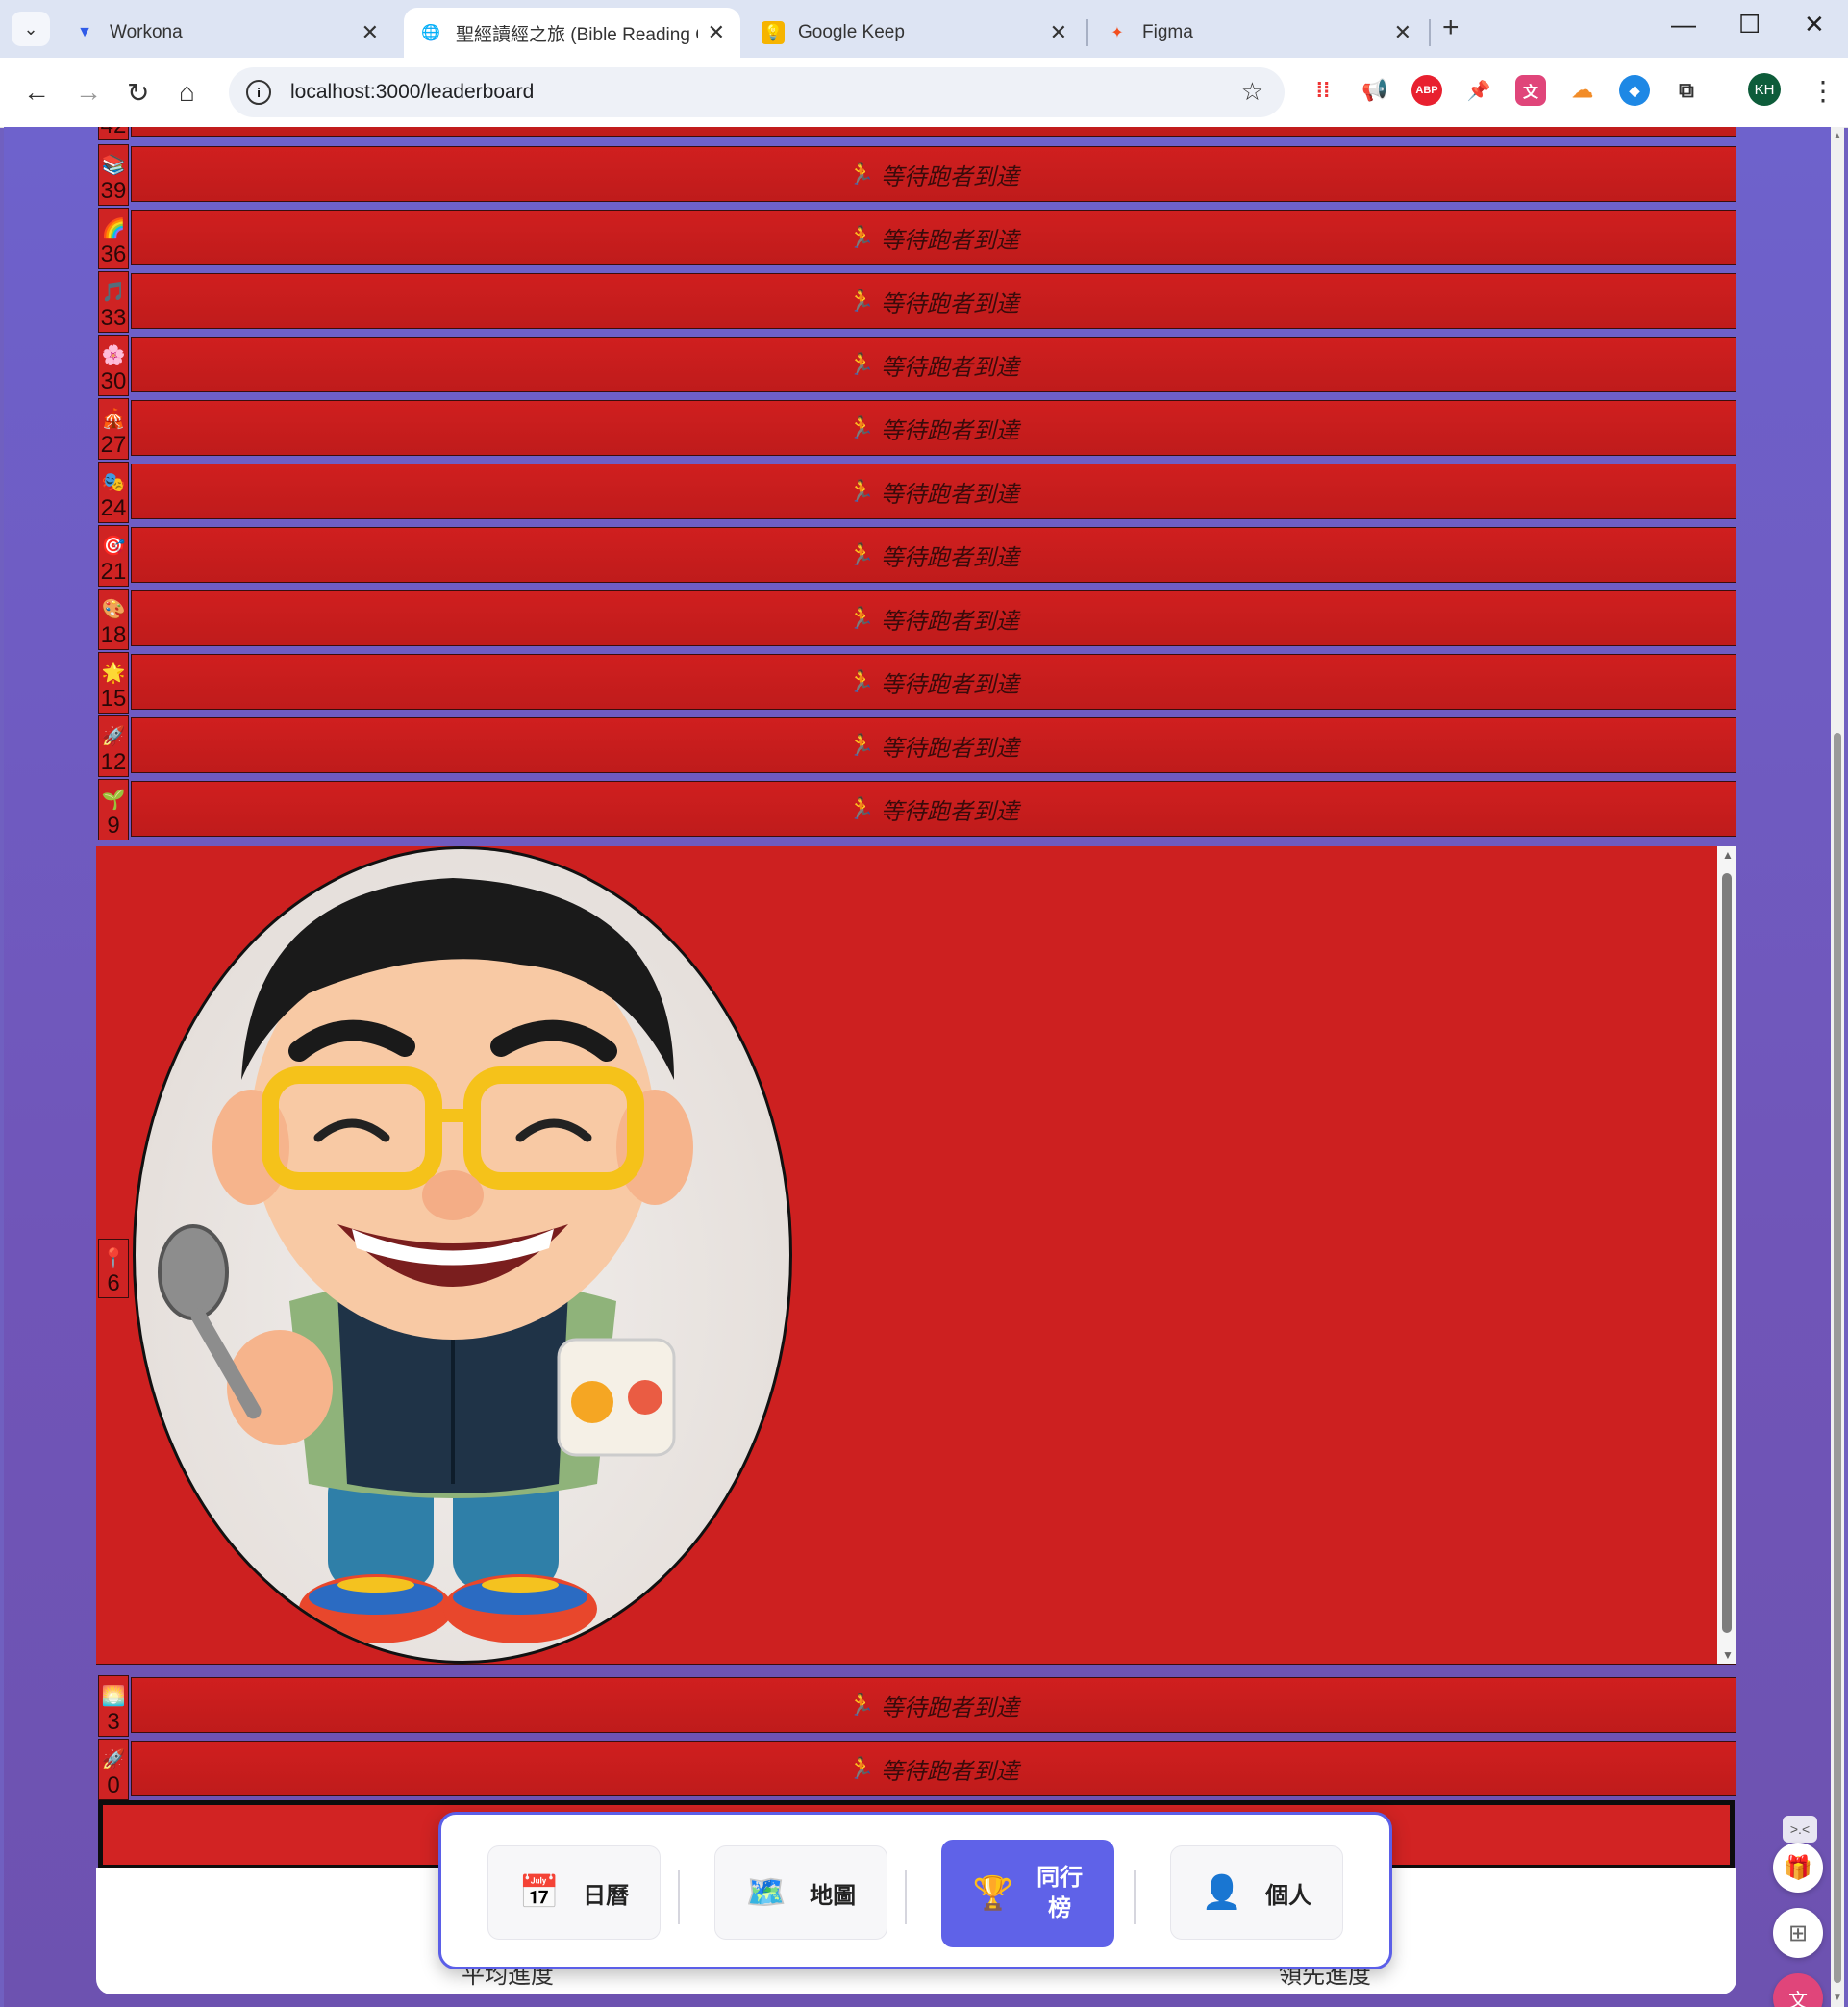  I want to click on row-number-text: 30, so click(113, 381).